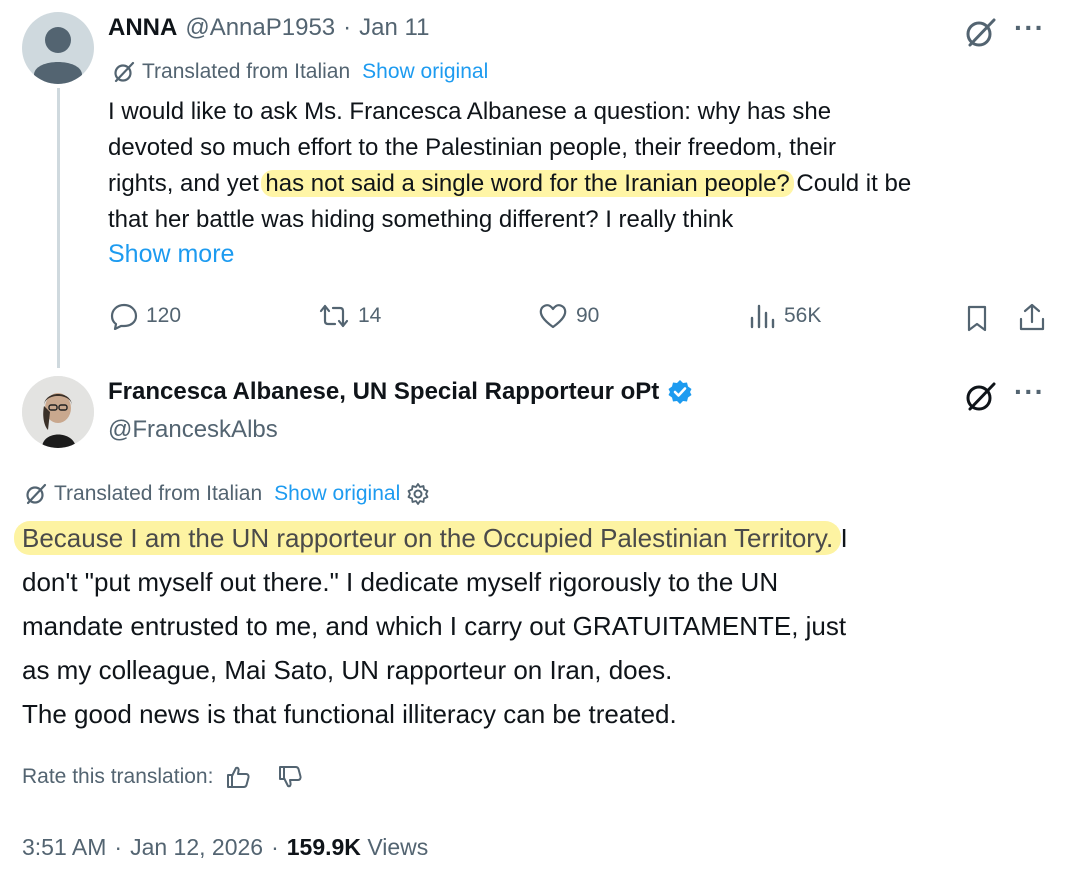  I want to click on tweet-time: 3:51 AM, so click(64, 847).